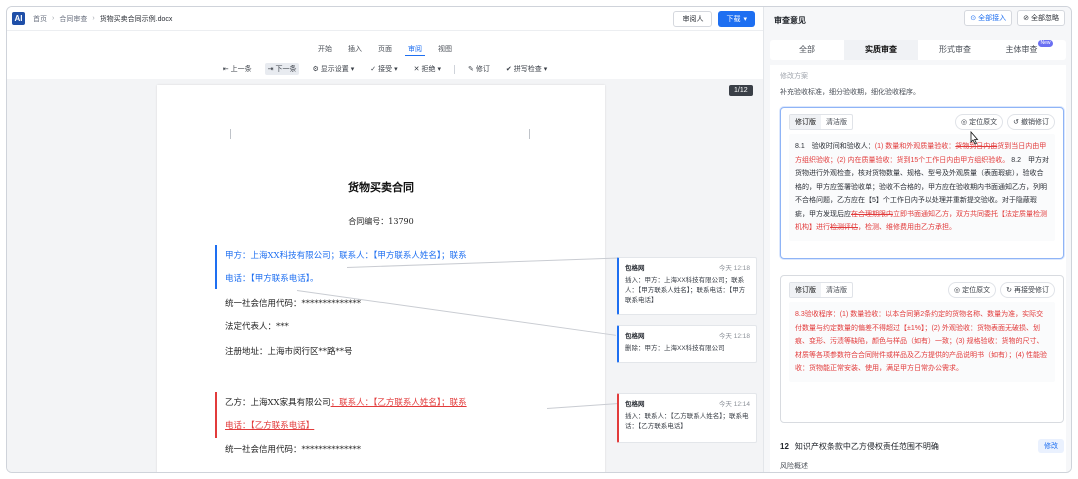 Image resolution: width=1078 pixels, height=479 pixels. I want to click on tab-all: 全部, so click(807, 50).